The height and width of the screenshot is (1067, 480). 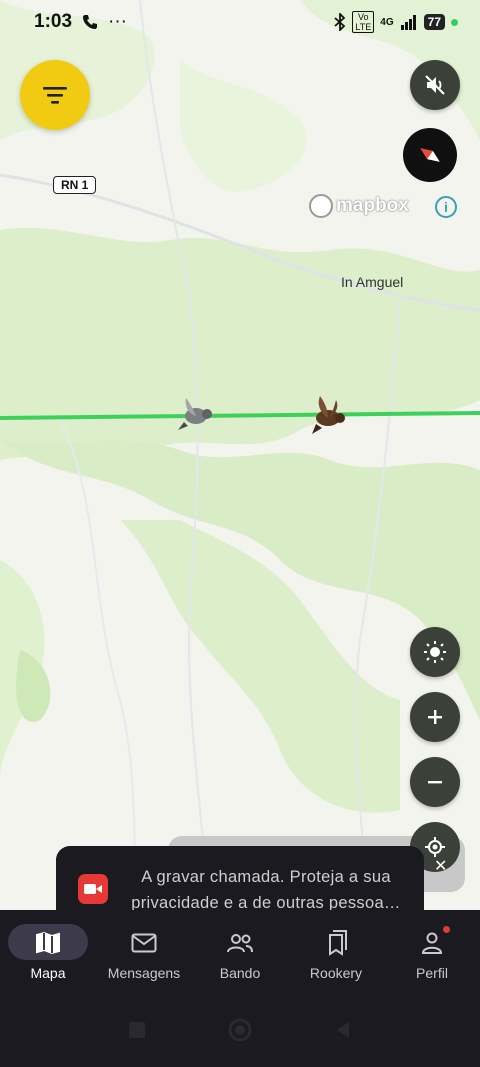 What do you see at coordinates (75, 185) in the screenshot?
I see `road-badge: RN 1` at bounding box center [75, 185].